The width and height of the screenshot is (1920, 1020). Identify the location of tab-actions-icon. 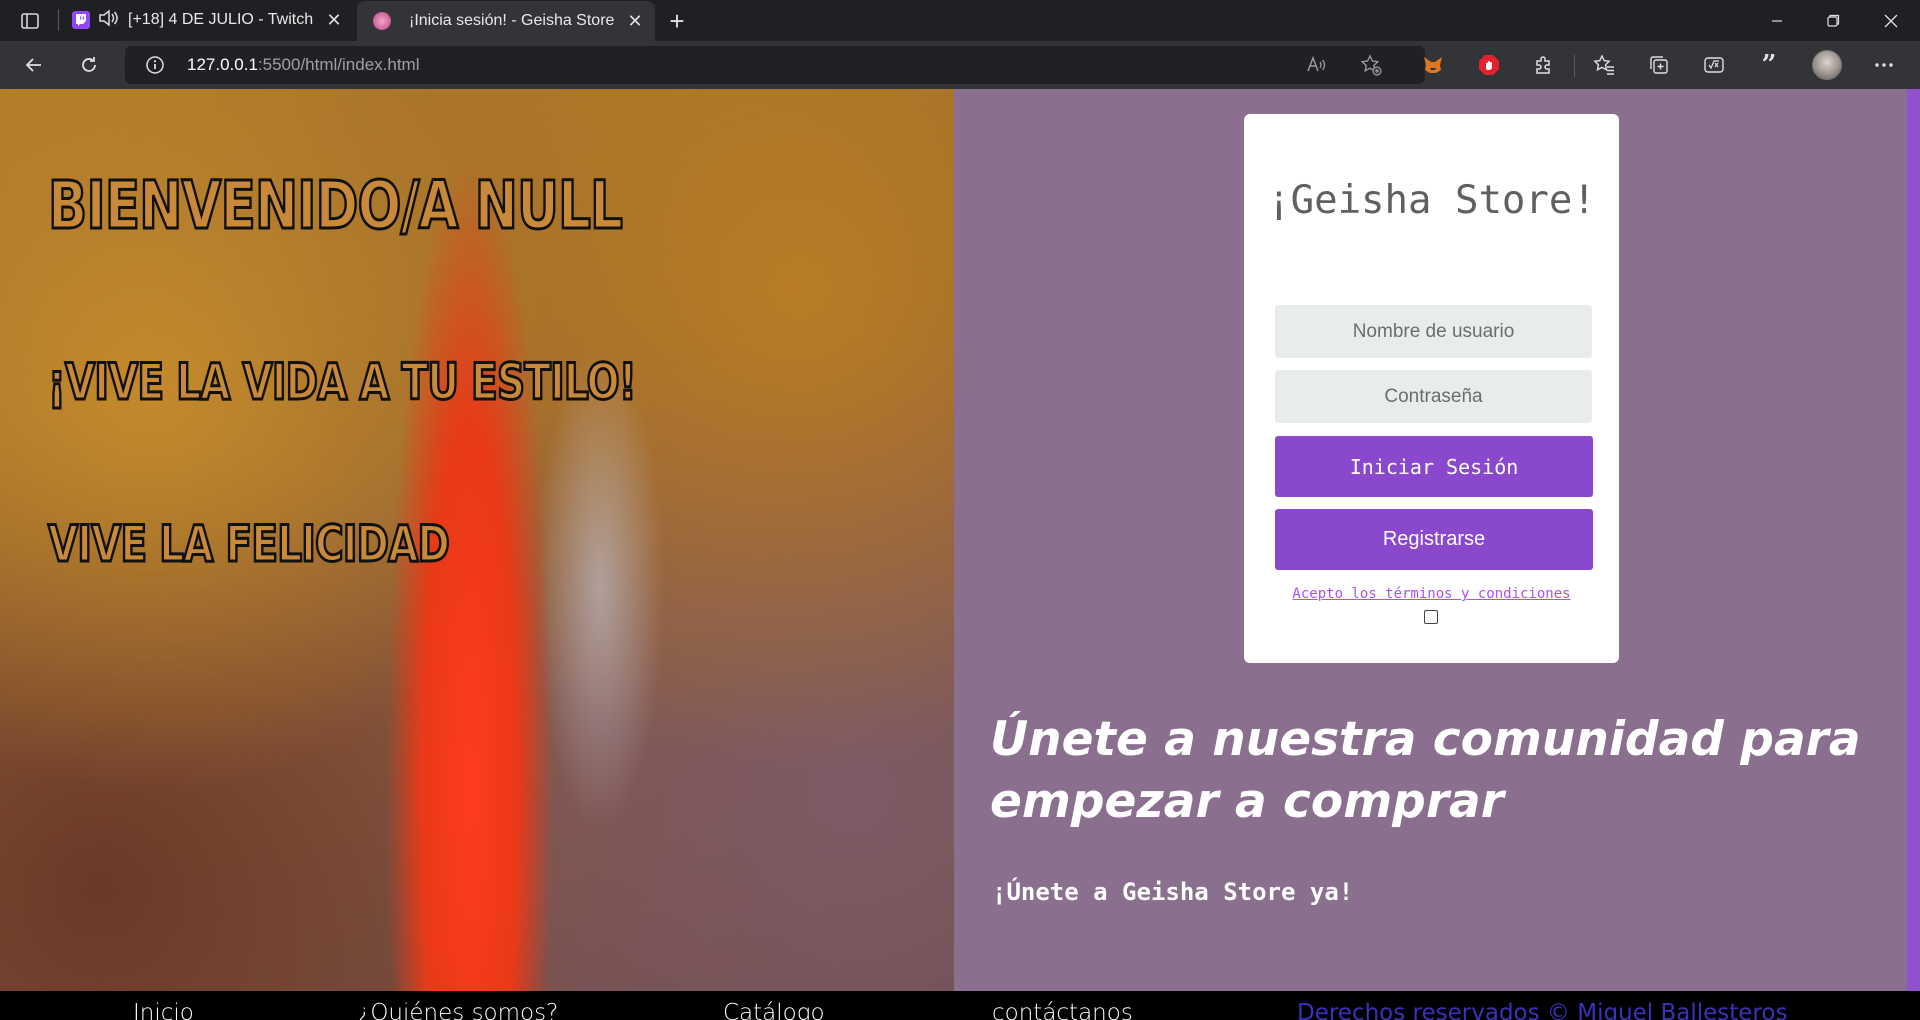
(30, 20).